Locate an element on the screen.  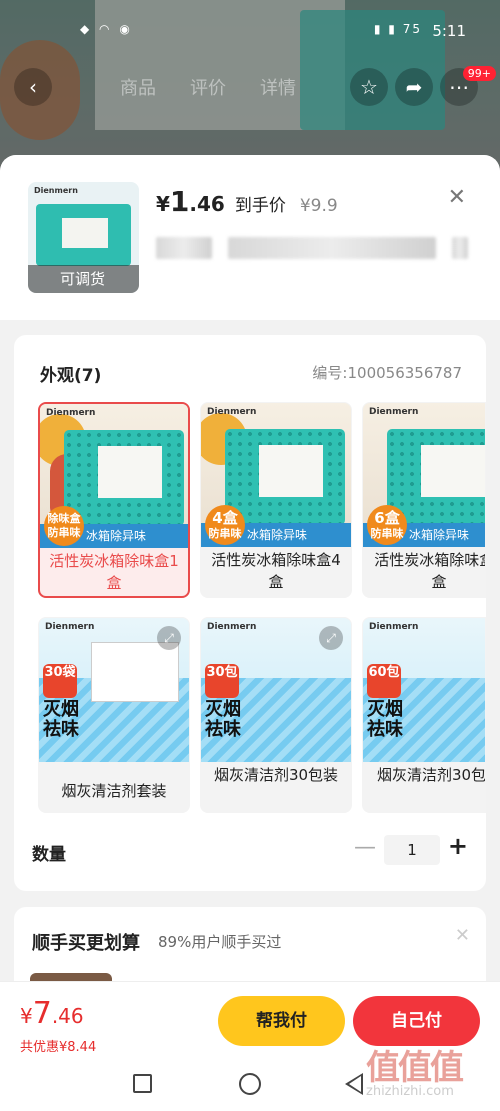
bg-tab-review: 评价 is located at coordinates (208, 87).